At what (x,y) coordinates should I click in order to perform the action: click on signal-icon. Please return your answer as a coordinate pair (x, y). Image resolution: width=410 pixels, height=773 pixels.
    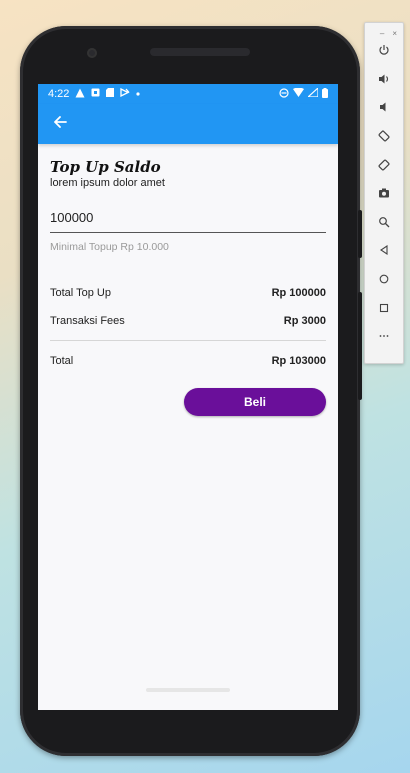
    Looking at the image, I should click on (312, 93).